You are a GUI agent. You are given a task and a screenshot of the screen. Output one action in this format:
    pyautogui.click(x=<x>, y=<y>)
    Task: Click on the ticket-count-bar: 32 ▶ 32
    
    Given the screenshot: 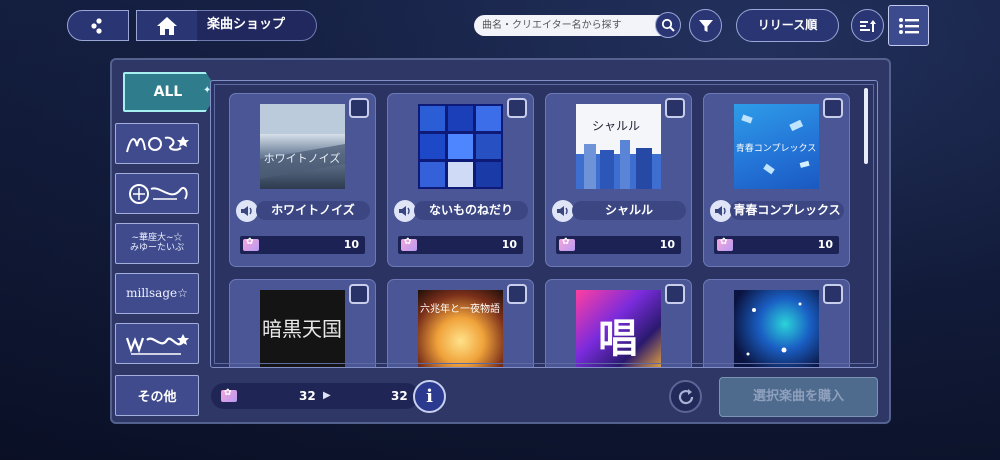 What is the action you would take?
    pyautogui.click(x=315, y=396)
    